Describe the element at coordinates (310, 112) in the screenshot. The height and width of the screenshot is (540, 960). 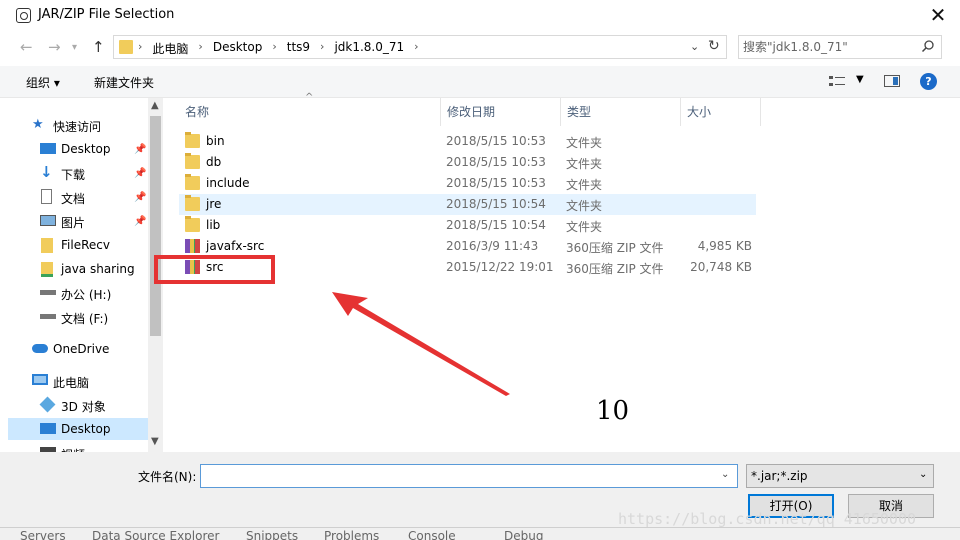
I see `column-header-name: 名称` at that location.